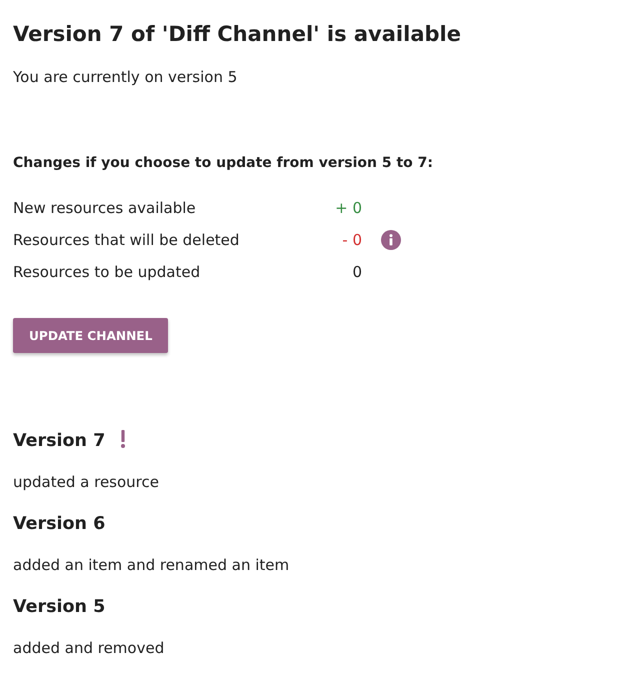 This screenshot has width=633, height=687. I want to click on change-label: New resources available, so click(105, 208).